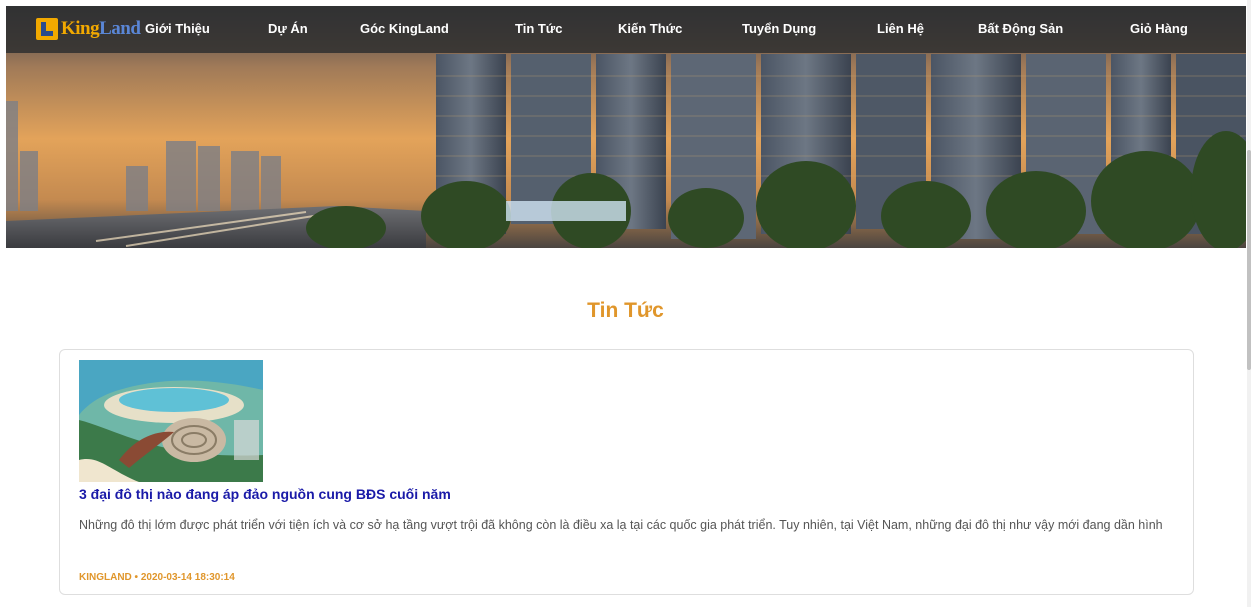 This screenshot has width=1251, height=607. I want to click on logo-icon, so click(47, 29).